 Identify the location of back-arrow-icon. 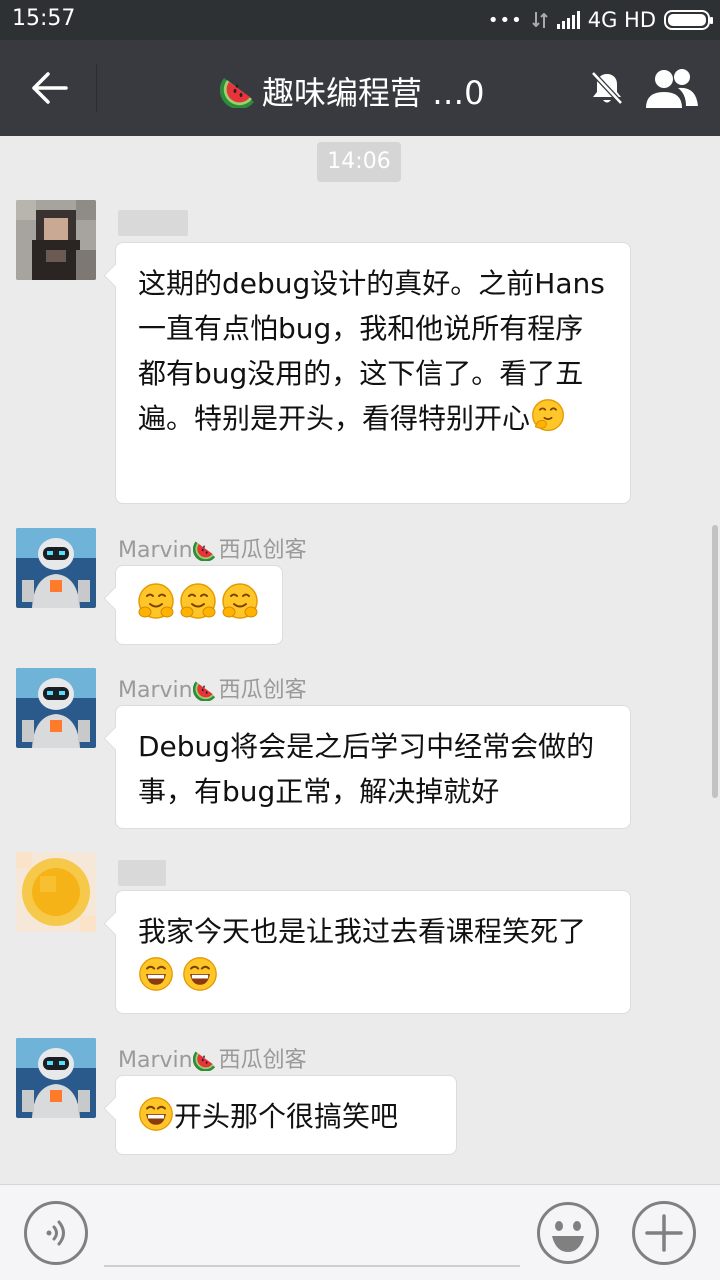
(50, 88).